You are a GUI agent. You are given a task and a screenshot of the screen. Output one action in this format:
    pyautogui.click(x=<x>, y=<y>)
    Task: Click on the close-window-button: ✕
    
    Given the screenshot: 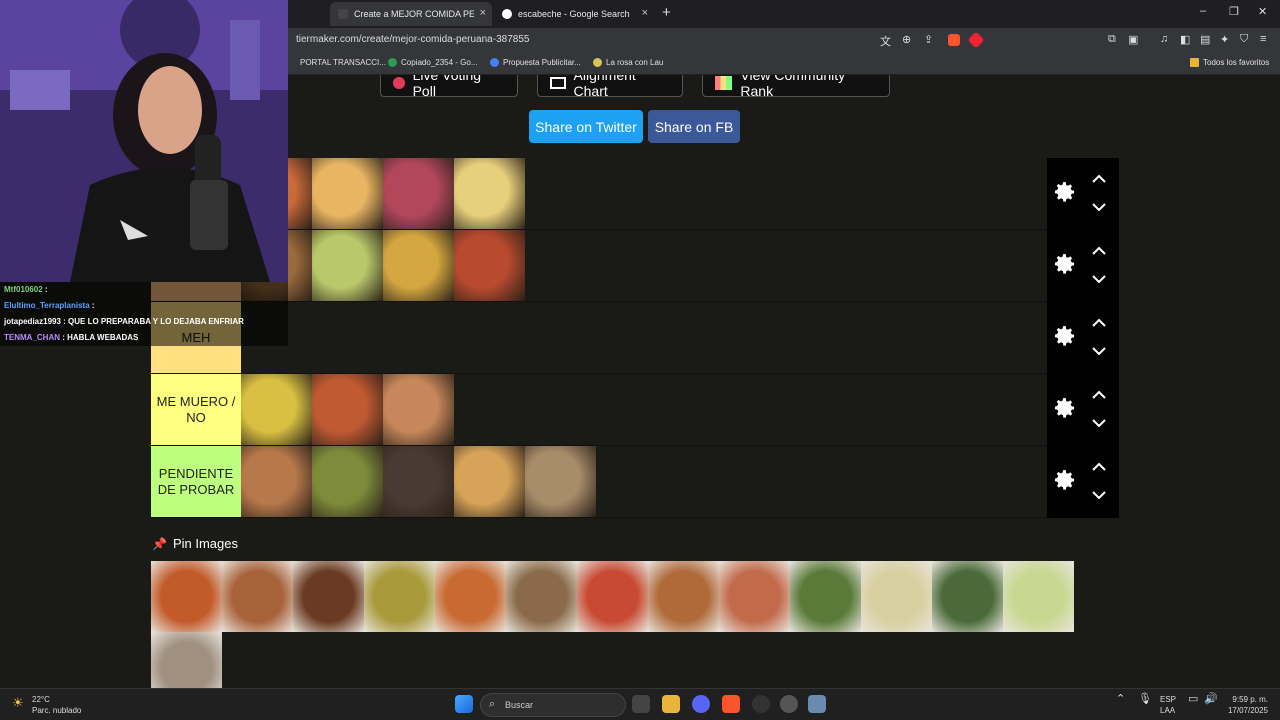 What is the action you would take?
    pyautogui.click(x=1262, y=11)
    